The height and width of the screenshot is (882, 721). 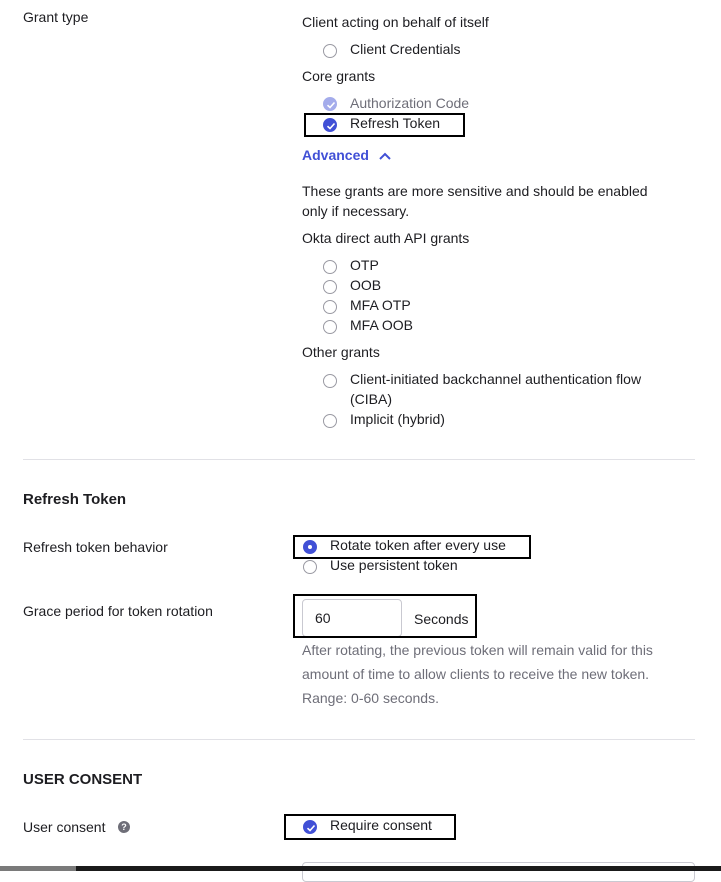 I want to click on refresh-behavior-label: Refresh token behavior, so click(x=95, y=547).